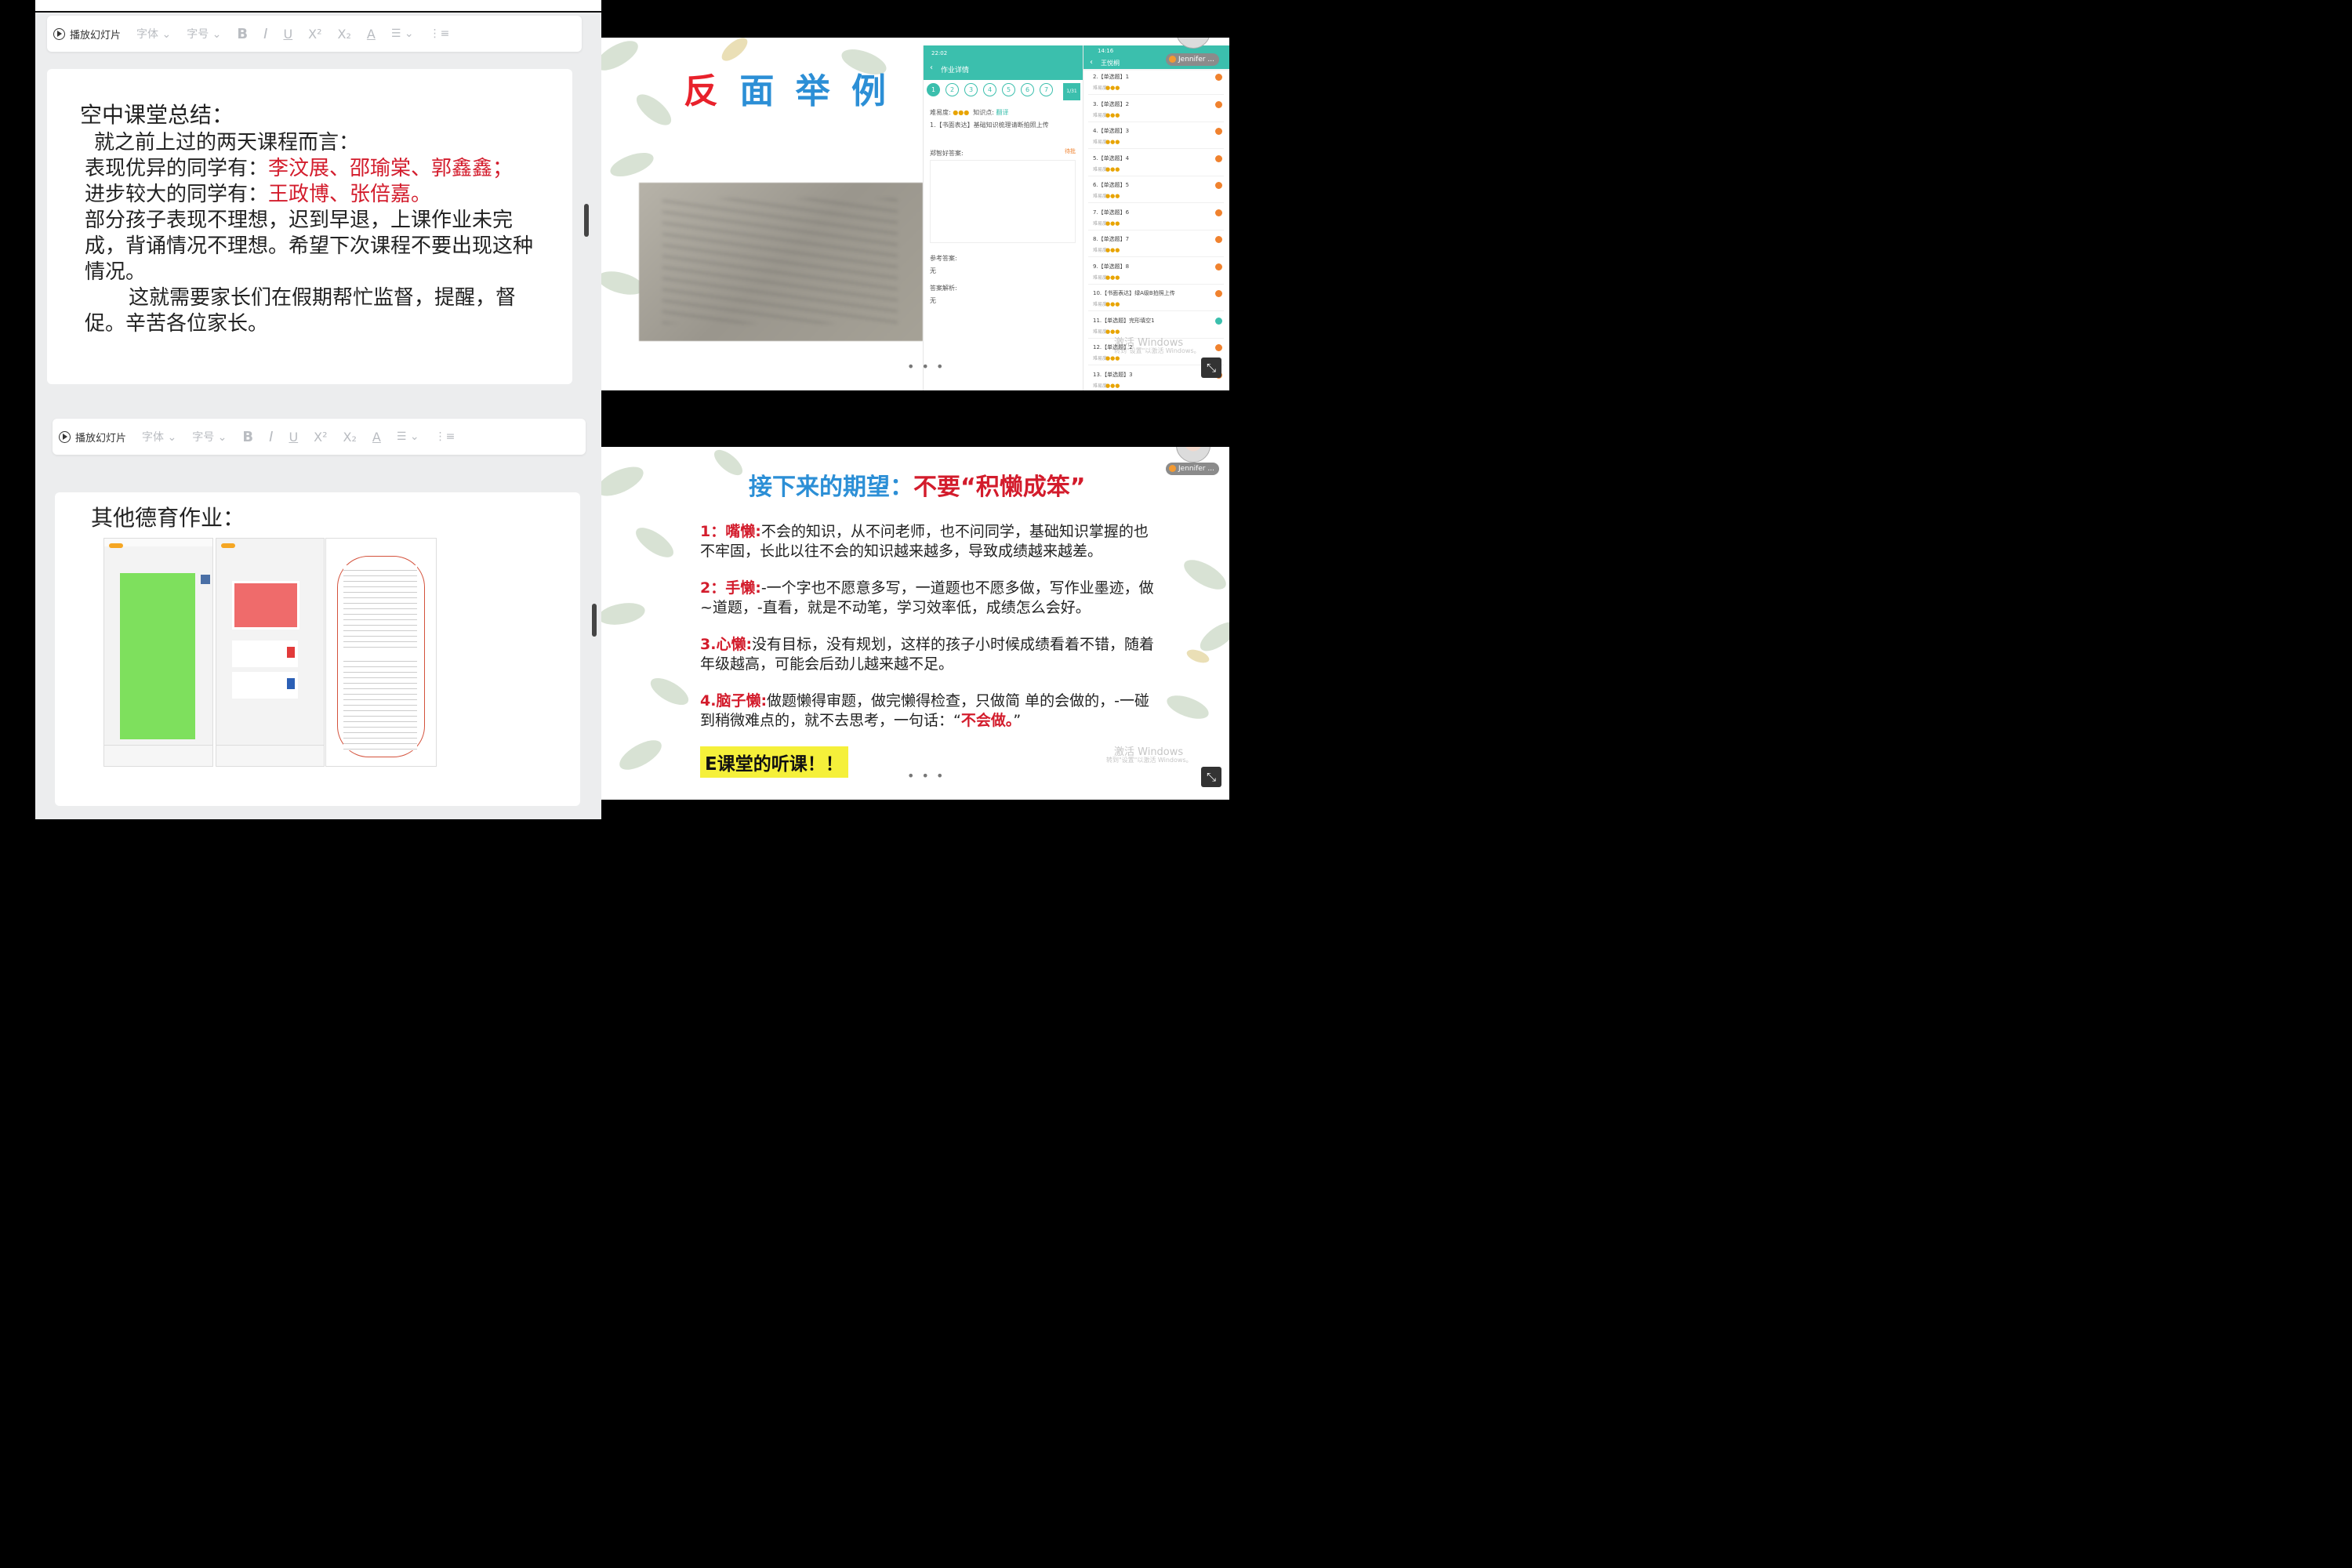  I want to click on question-list-item: 2.【单选题】1 难易度: ●●●, so click(1156, 83).